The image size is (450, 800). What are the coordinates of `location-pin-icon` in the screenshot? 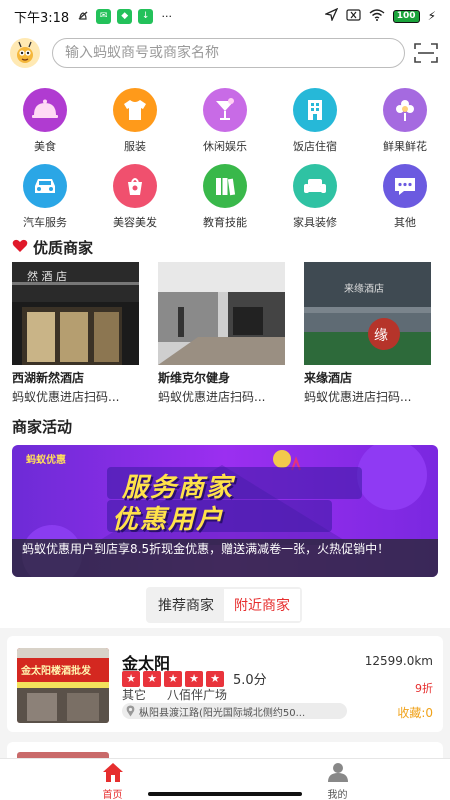 It's located at (130, 711).